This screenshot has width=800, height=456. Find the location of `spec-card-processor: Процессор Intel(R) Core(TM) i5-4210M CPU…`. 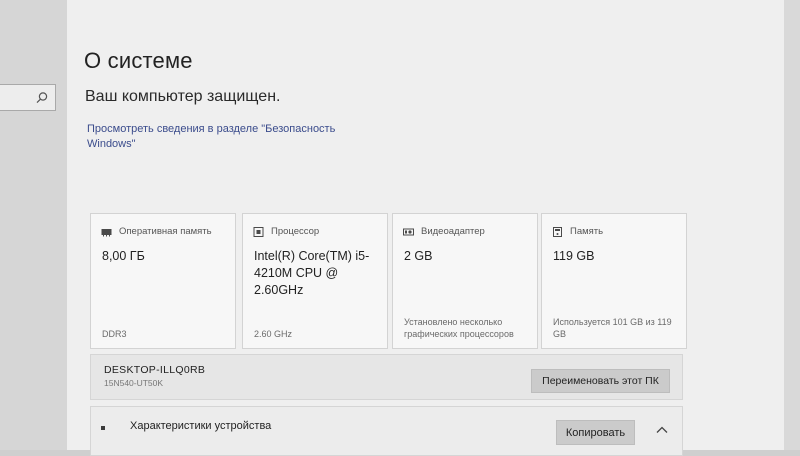

spec-card-processor: Процессор Intel(R) Core(TM) i5-4210M CPU… is located at coordinates (315, 281).